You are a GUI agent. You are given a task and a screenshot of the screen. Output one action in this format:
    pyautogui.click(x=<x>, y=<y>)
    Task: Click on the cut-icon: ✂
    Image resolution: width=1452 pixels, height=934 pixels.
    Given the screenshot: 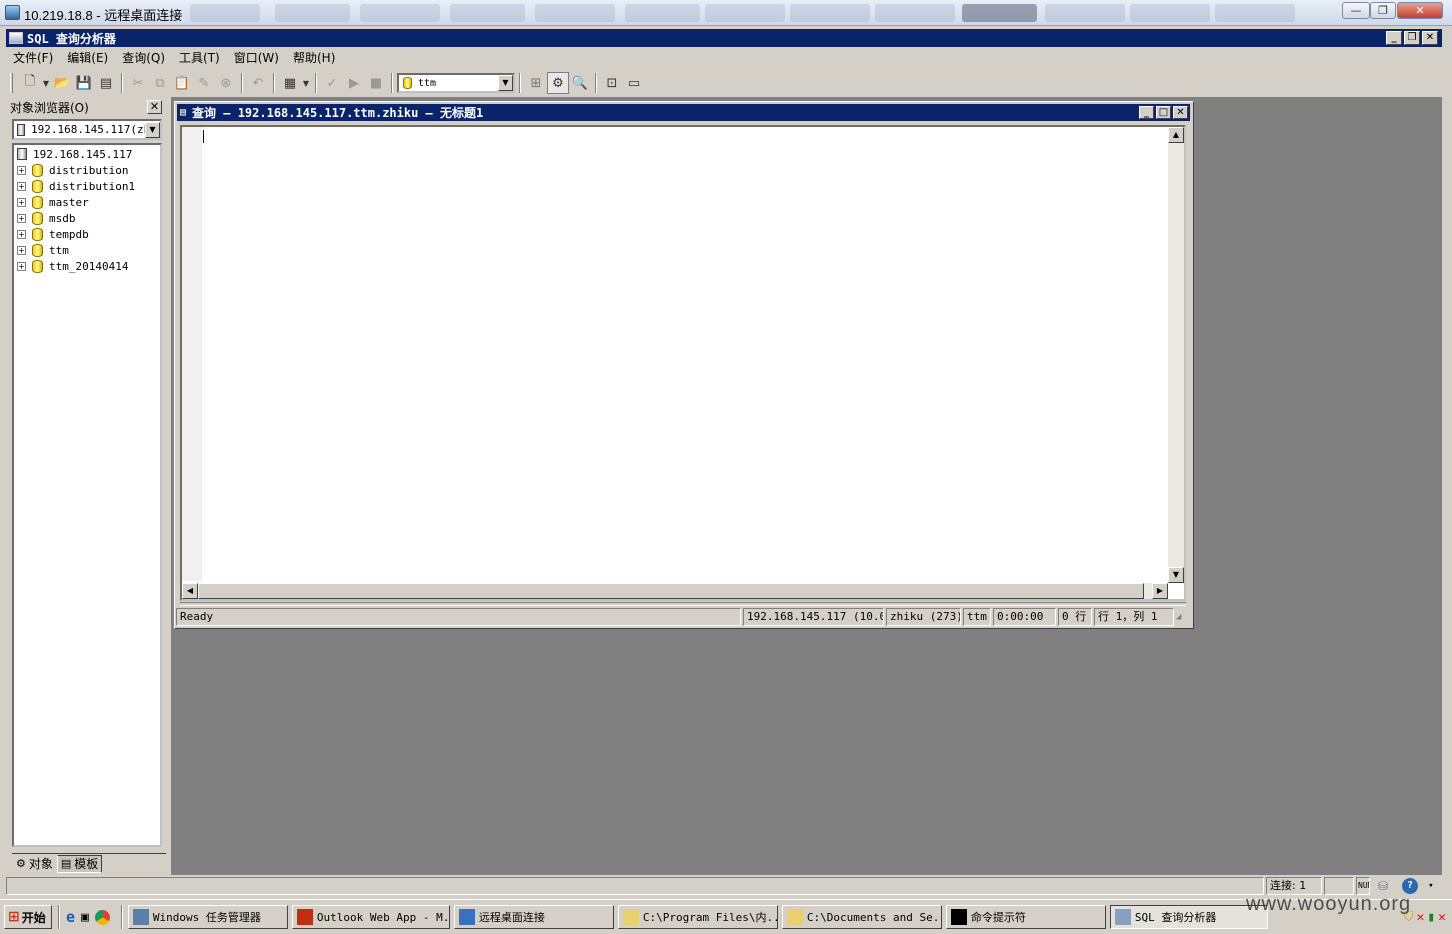 What is the action you would take?
    pyautogui.click(x=138, y=83)
    